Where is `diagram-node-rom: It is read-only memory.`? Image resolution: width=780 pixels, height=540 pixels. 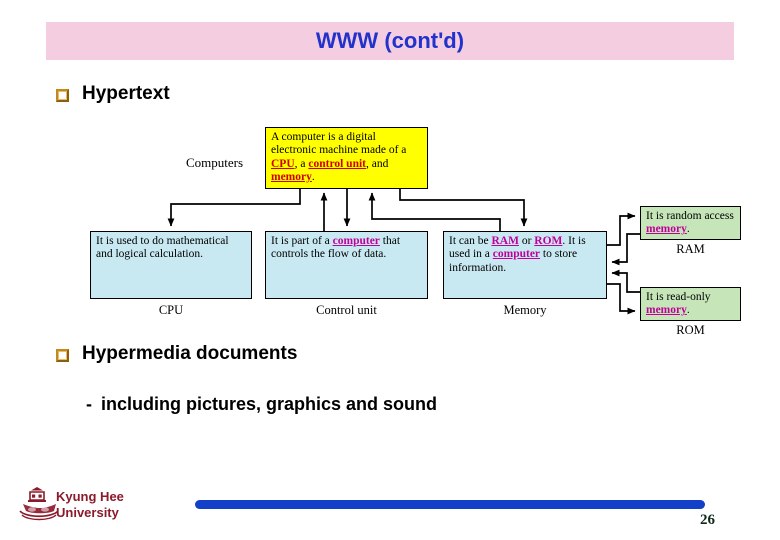 diagram-node-rom: It is read-only memory. is located at coordinates (690, 304).